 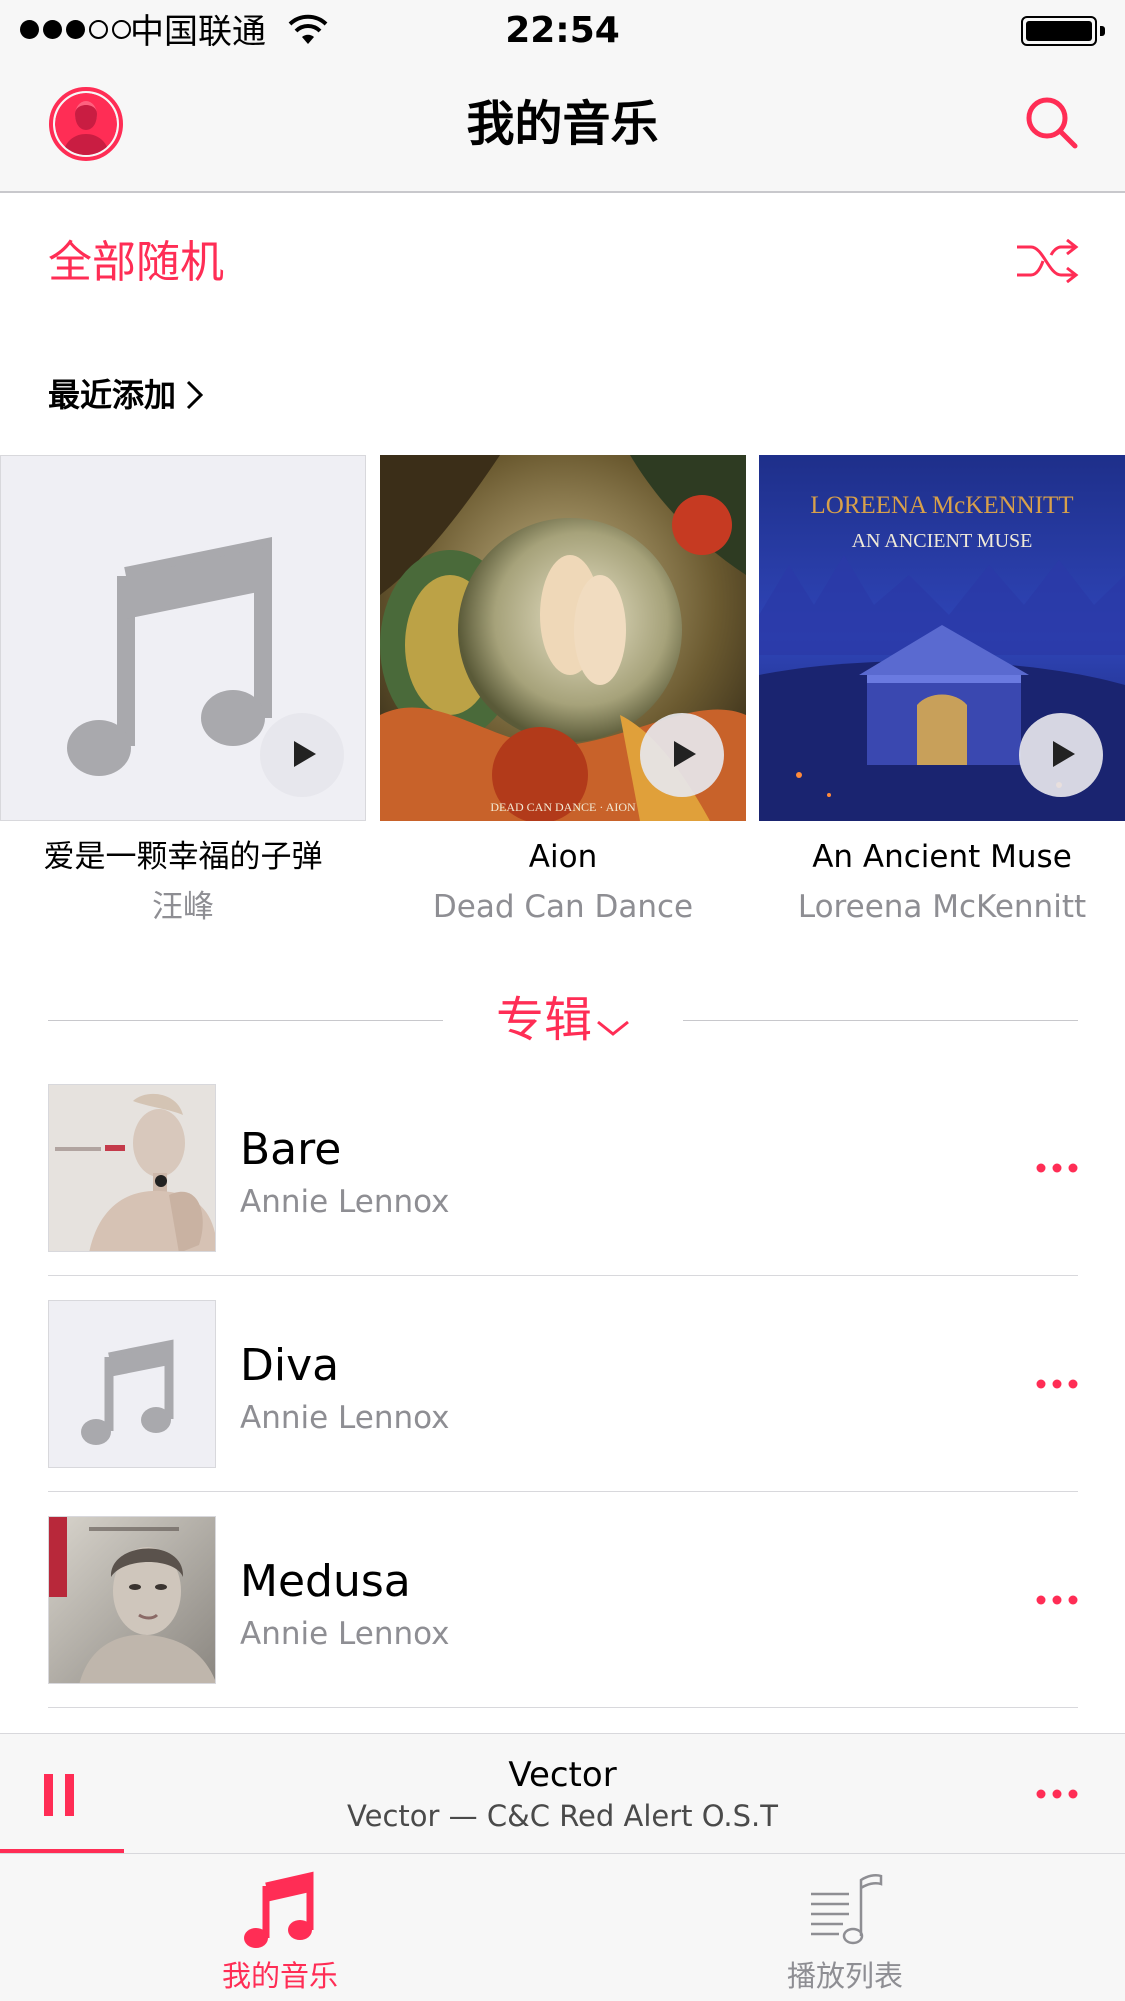 I want to click on recent-album-card: 爱是一颗幸福的子弹 汪峰, so click(x=183, y=695).